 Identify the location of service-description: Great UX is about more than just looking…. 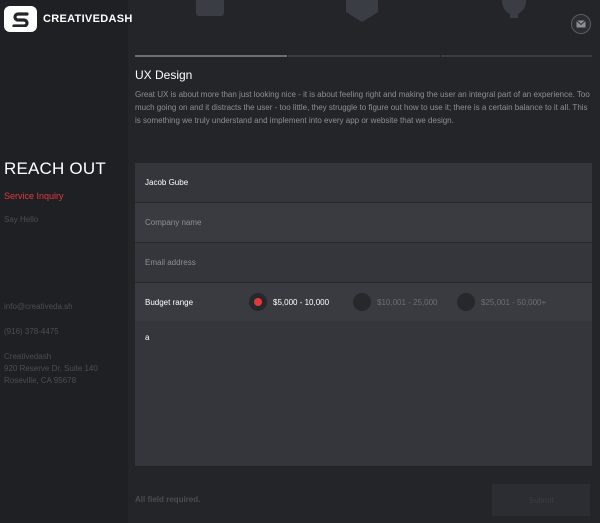
(362, 107).